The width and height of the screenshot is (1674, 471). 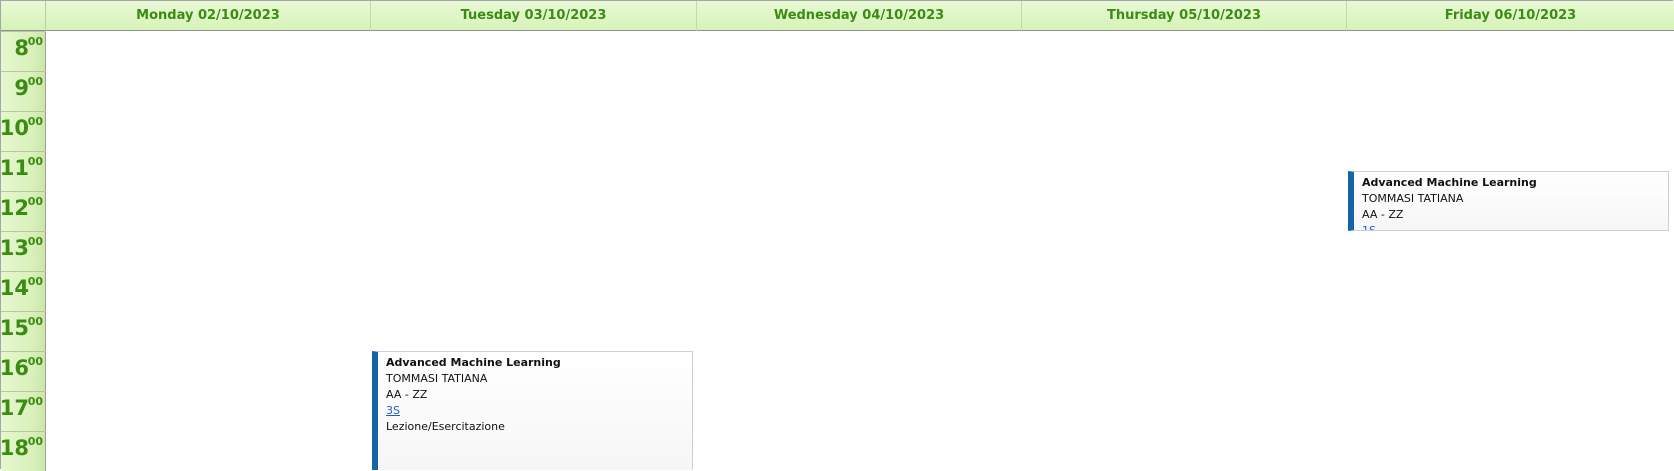 I want to click on hour-label-13: 13 00, so click(x=23, y=251).